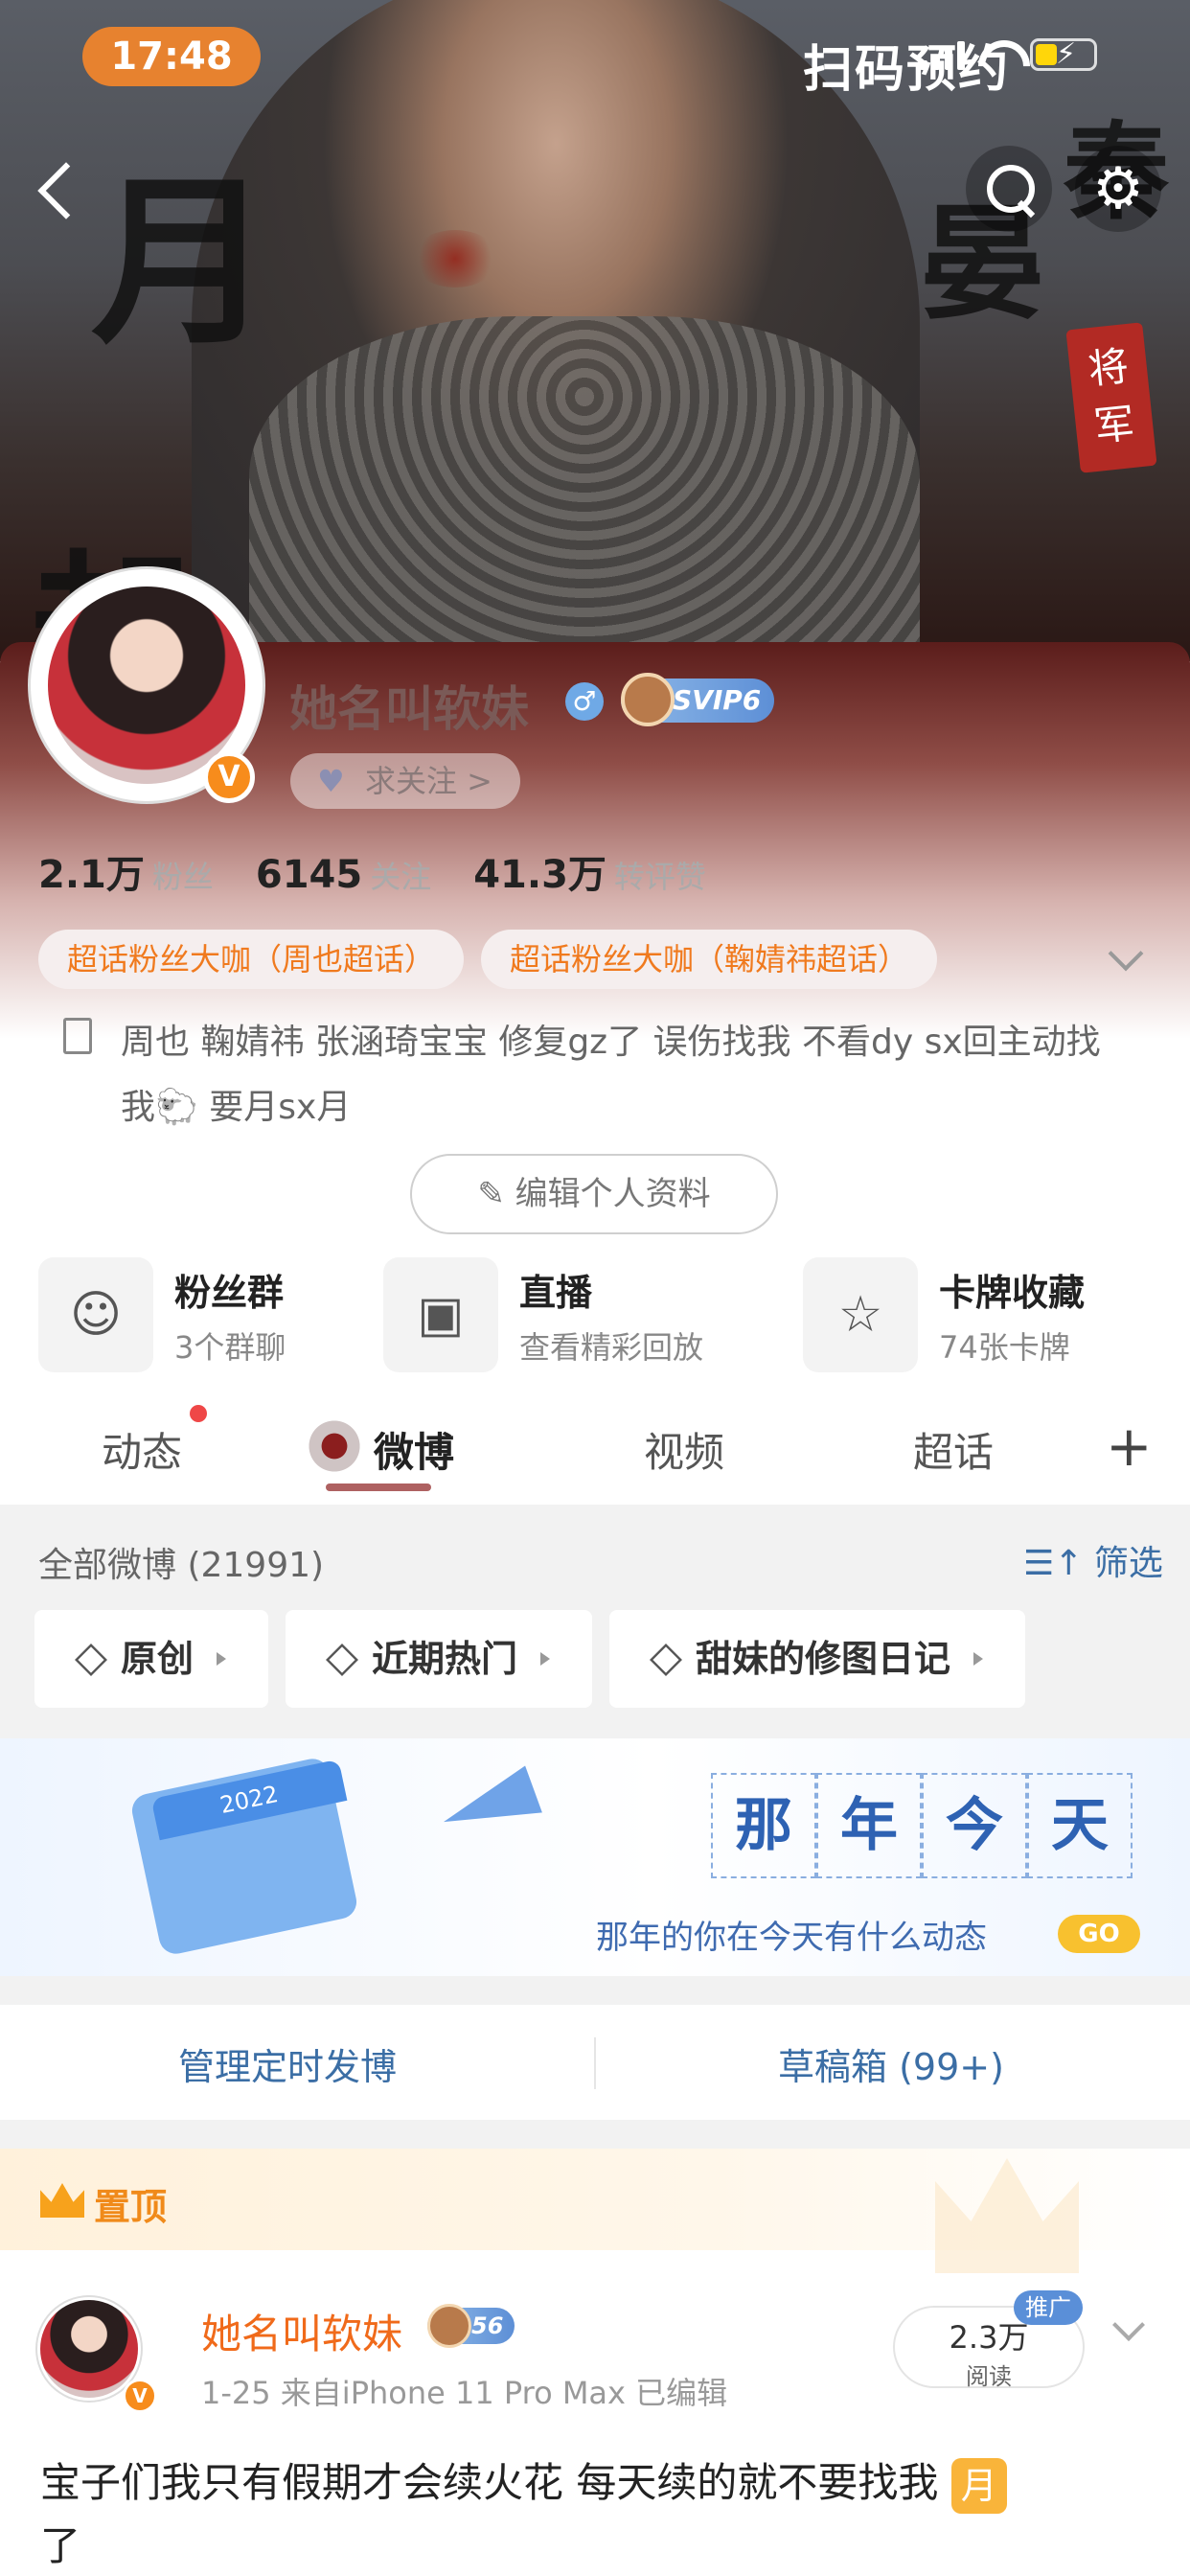 This screenshot has height=2576, width=1190. I want to click on status-icons: ⚡, so click(1009, 54).